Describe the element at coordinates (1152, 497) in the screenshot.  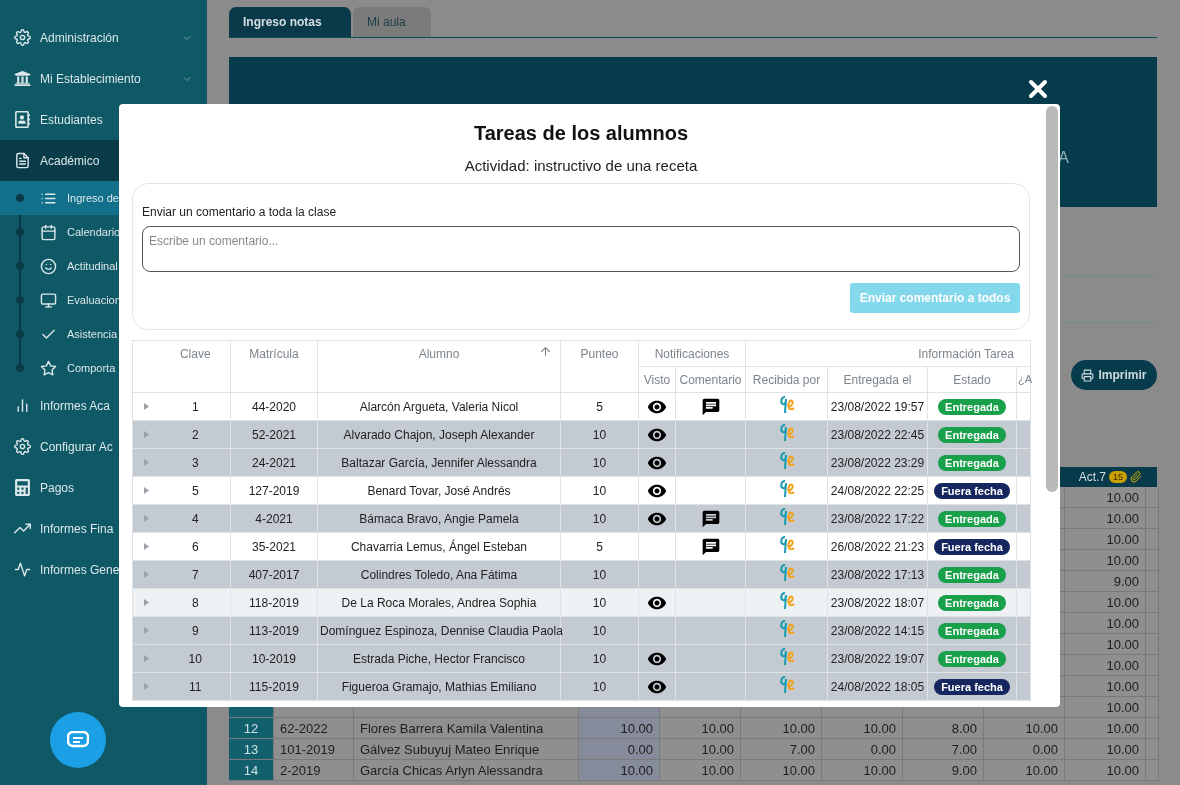
I see `table-cell` at that location.